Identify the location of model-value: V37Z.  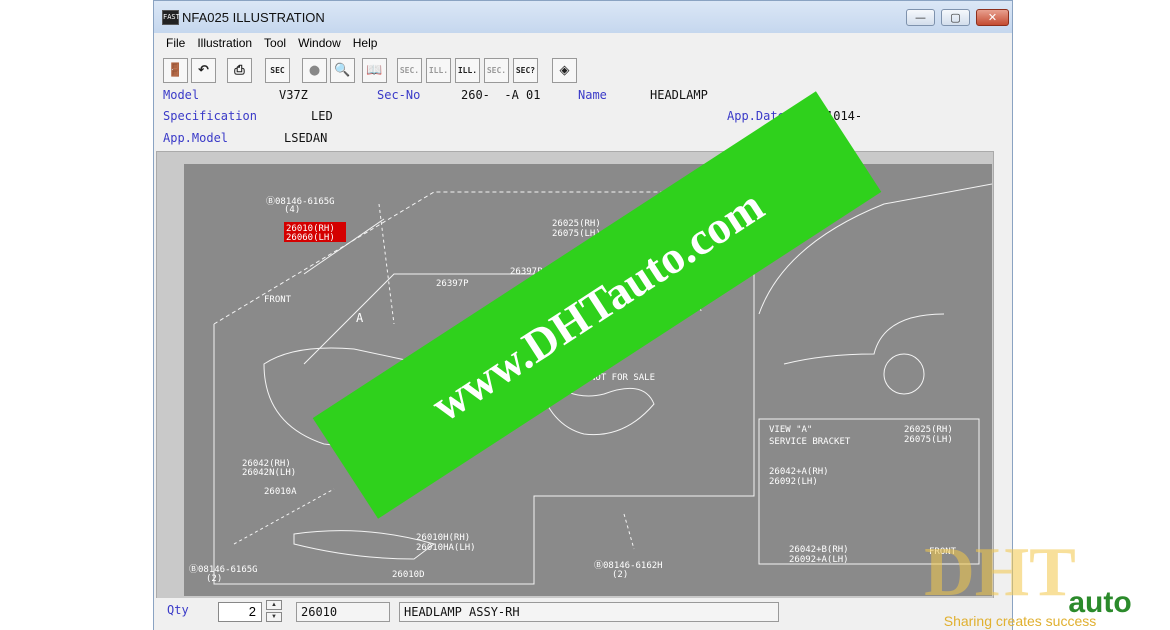
(293, 95).